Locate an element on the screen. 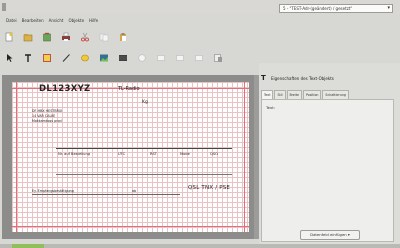  properties-header: T Eigenschaften des Text-Objekts is located at coordinates (328, 78).